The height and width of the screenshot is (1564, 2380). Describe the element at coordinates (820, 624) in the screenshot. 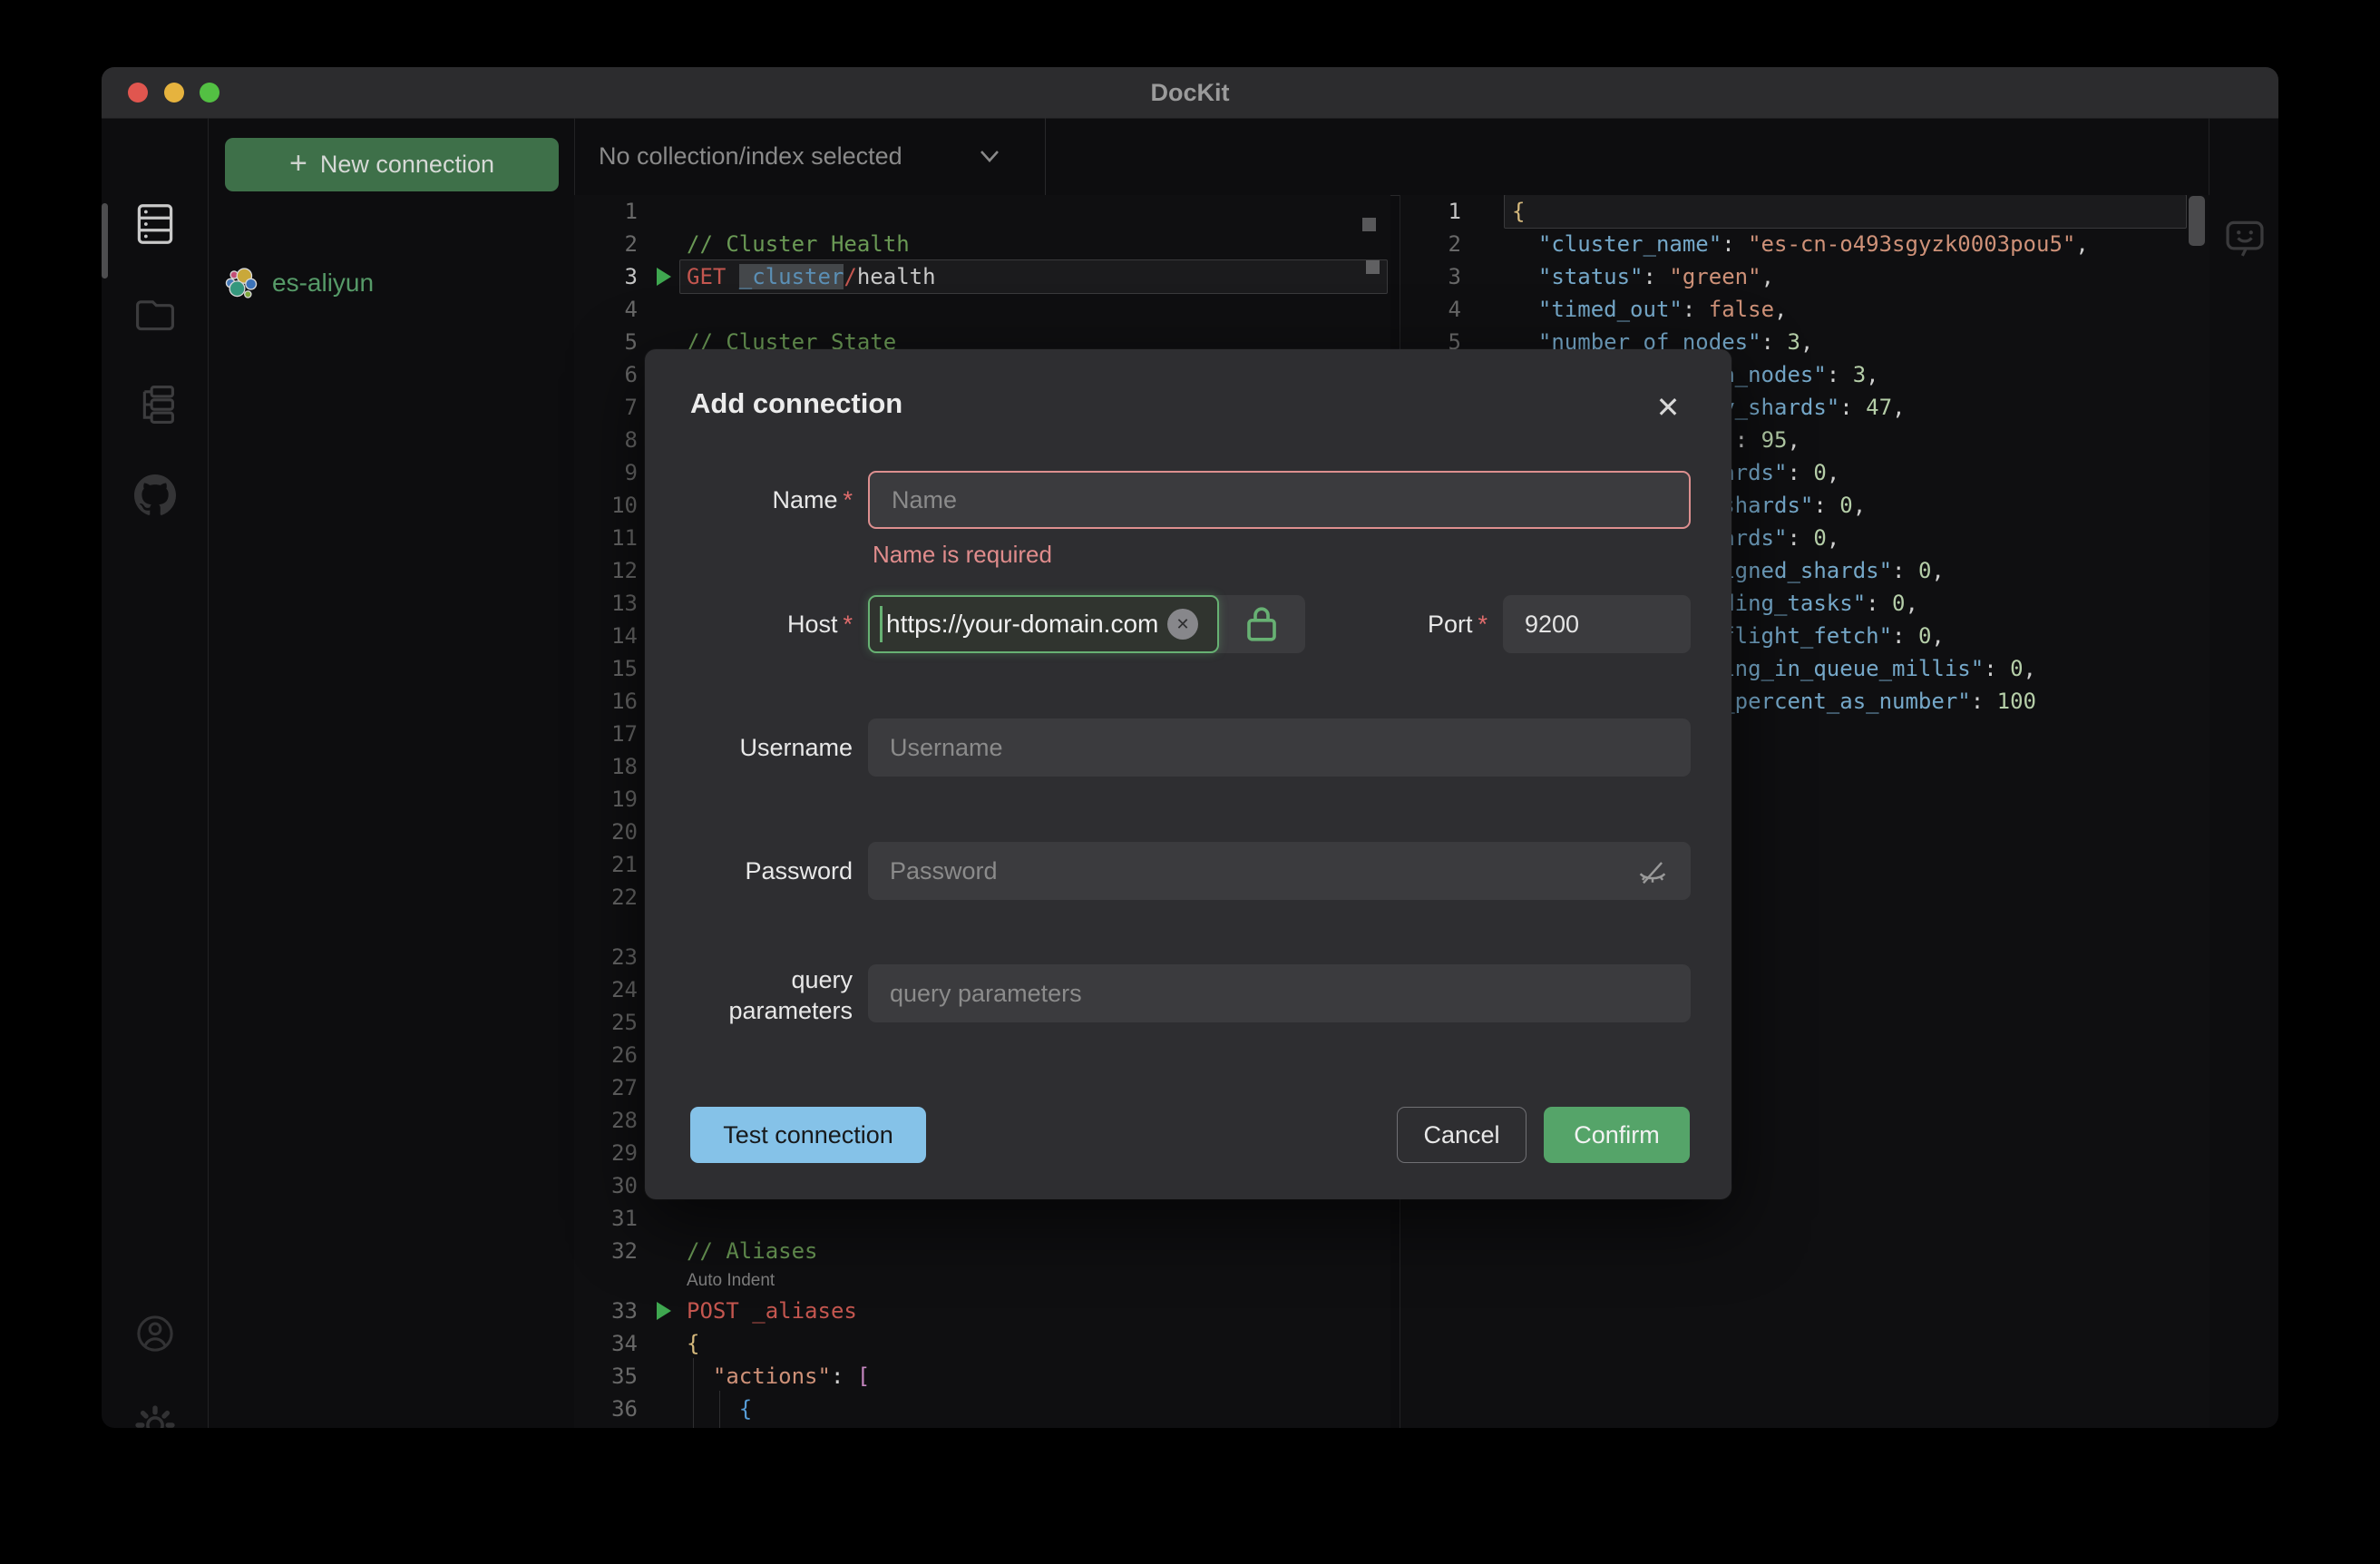

I see `host-label: Host *` at that location.